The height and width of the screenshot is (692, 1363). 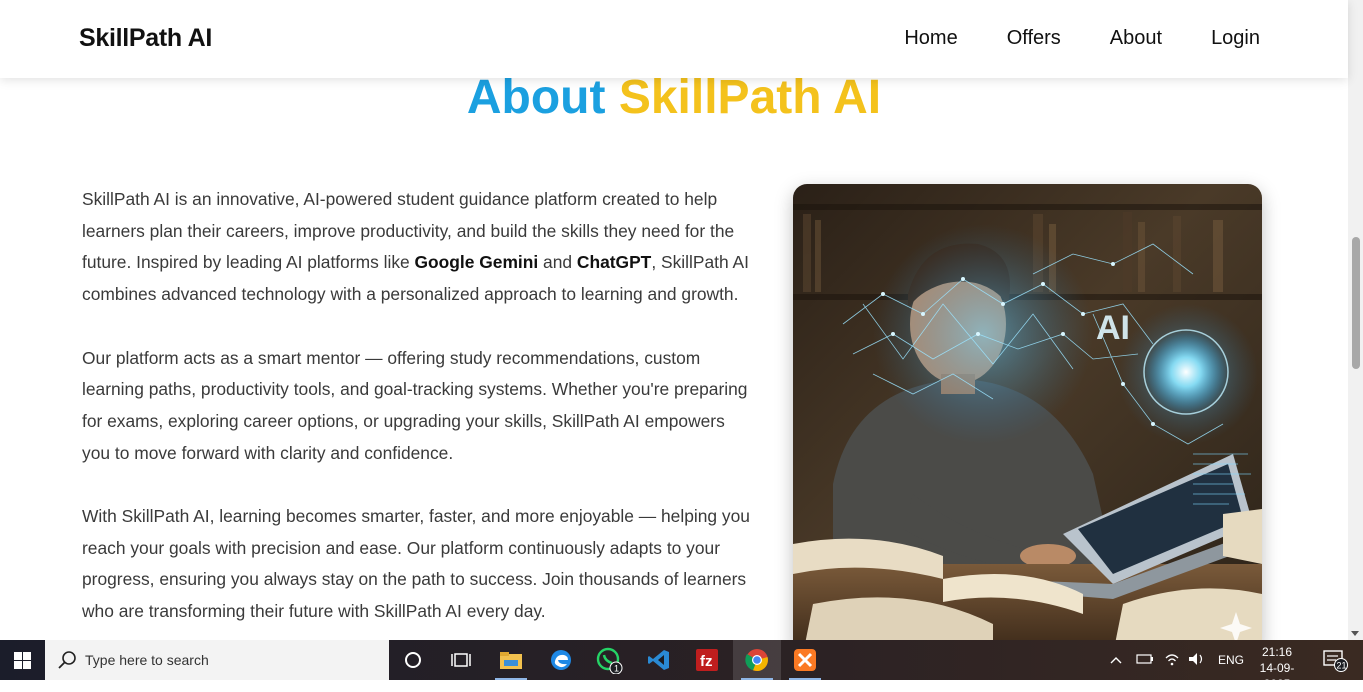 I want to click on bold-google-gemini: Google Gemini, so click(x=476, y=262).